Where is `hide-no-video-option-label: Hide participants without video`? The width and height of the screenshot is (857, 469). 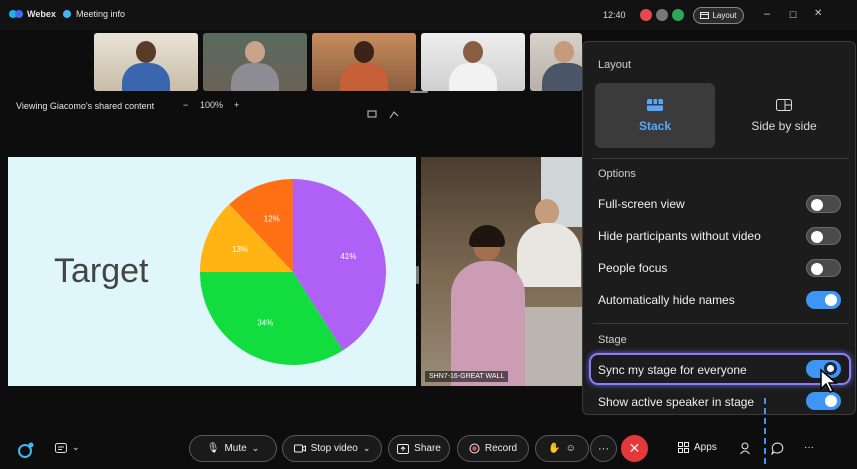
hide-no-video-option-label: Hide participants without video is located at coordinates (679, 236).